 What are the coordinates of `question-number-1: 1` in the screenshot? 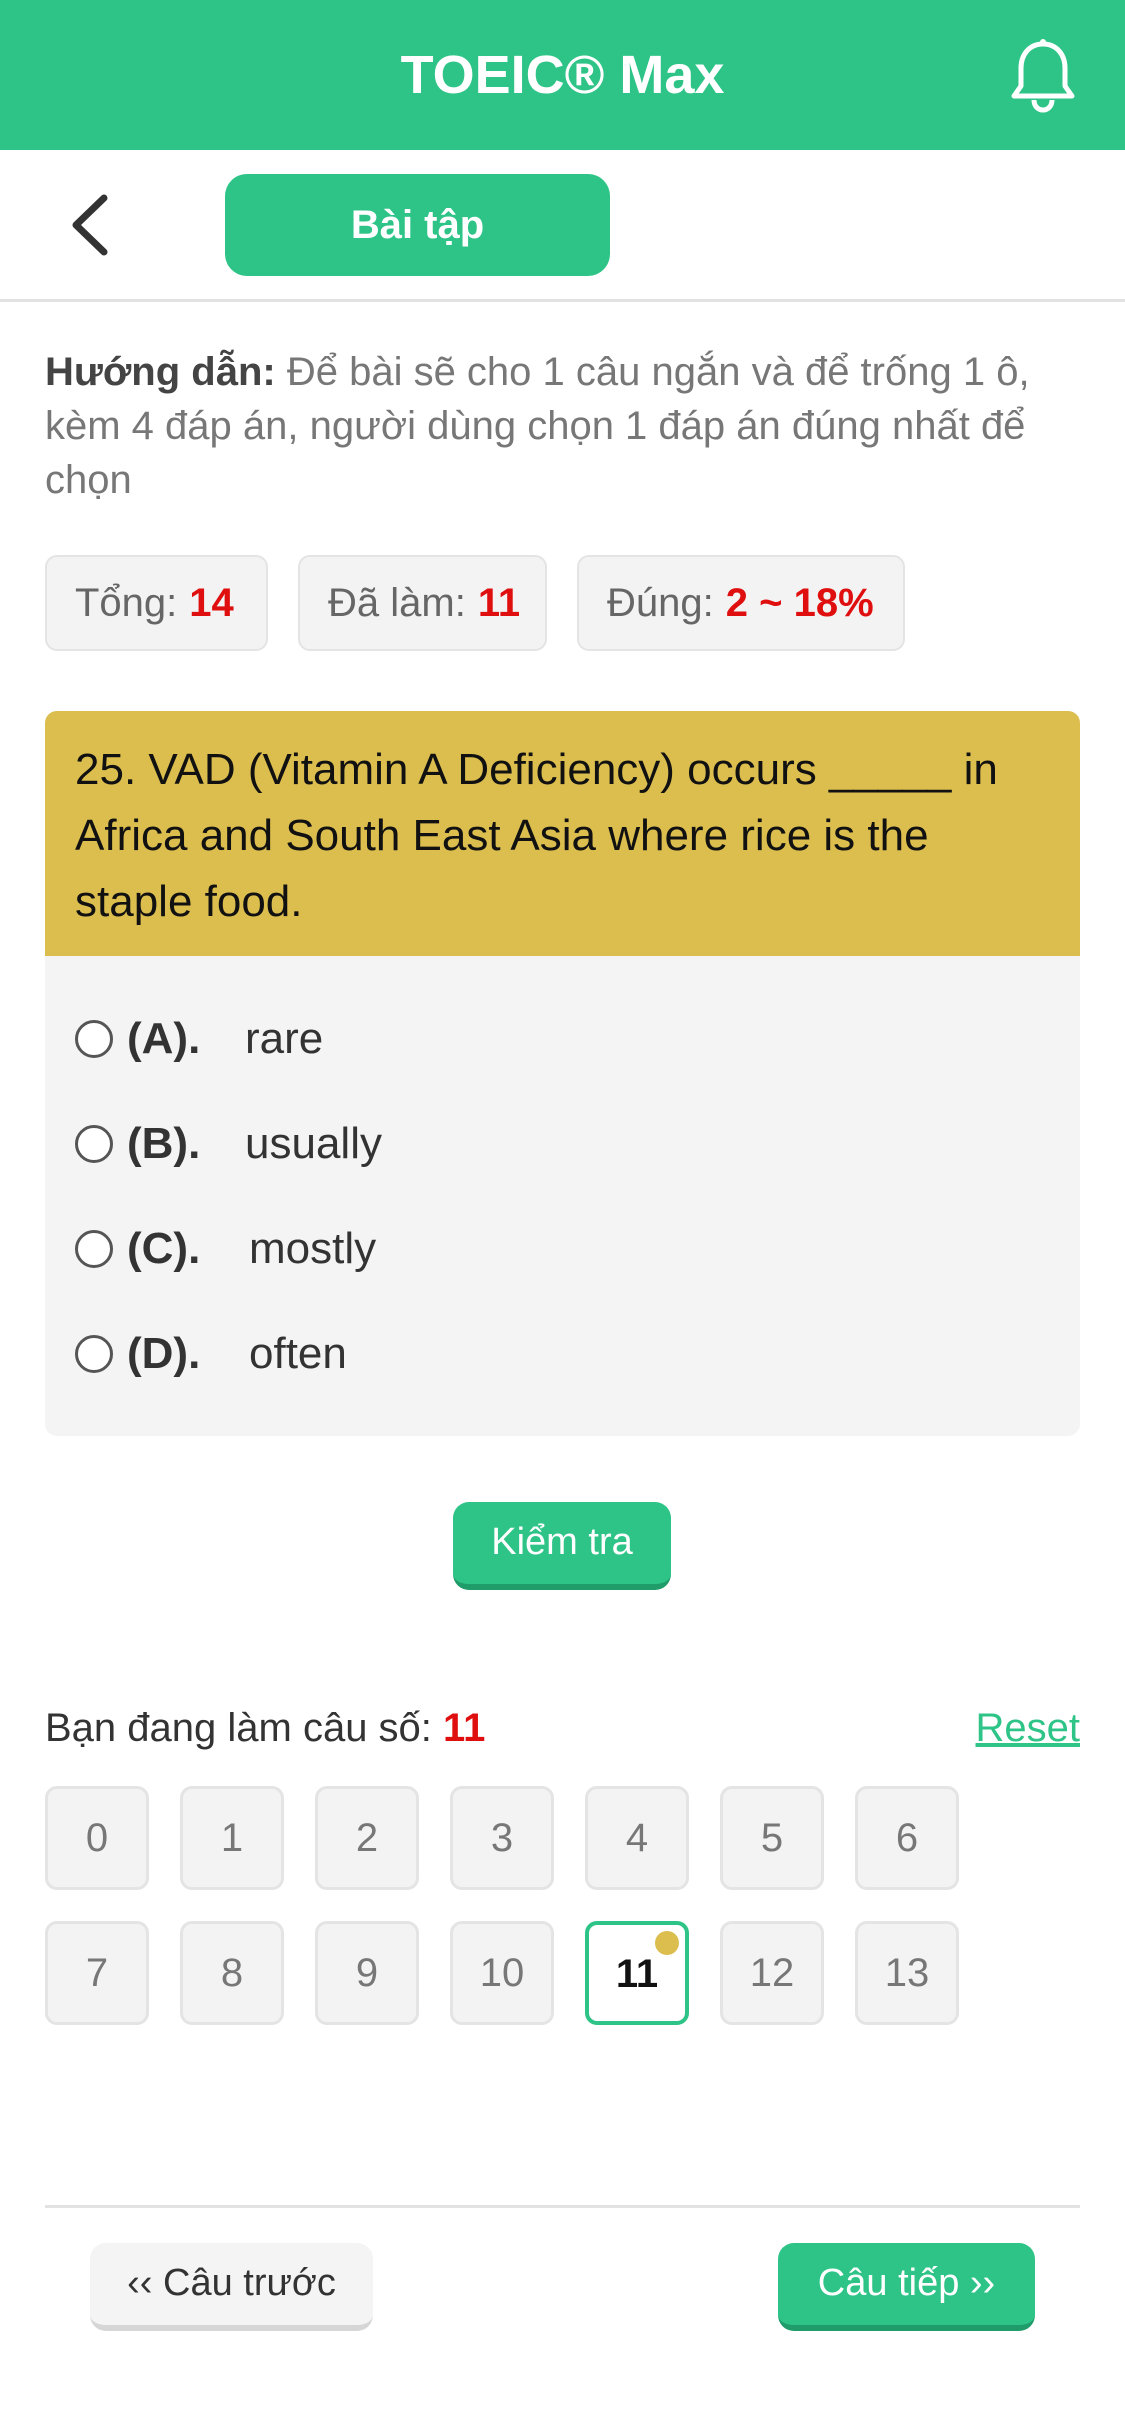 It's located at (232, 1838).